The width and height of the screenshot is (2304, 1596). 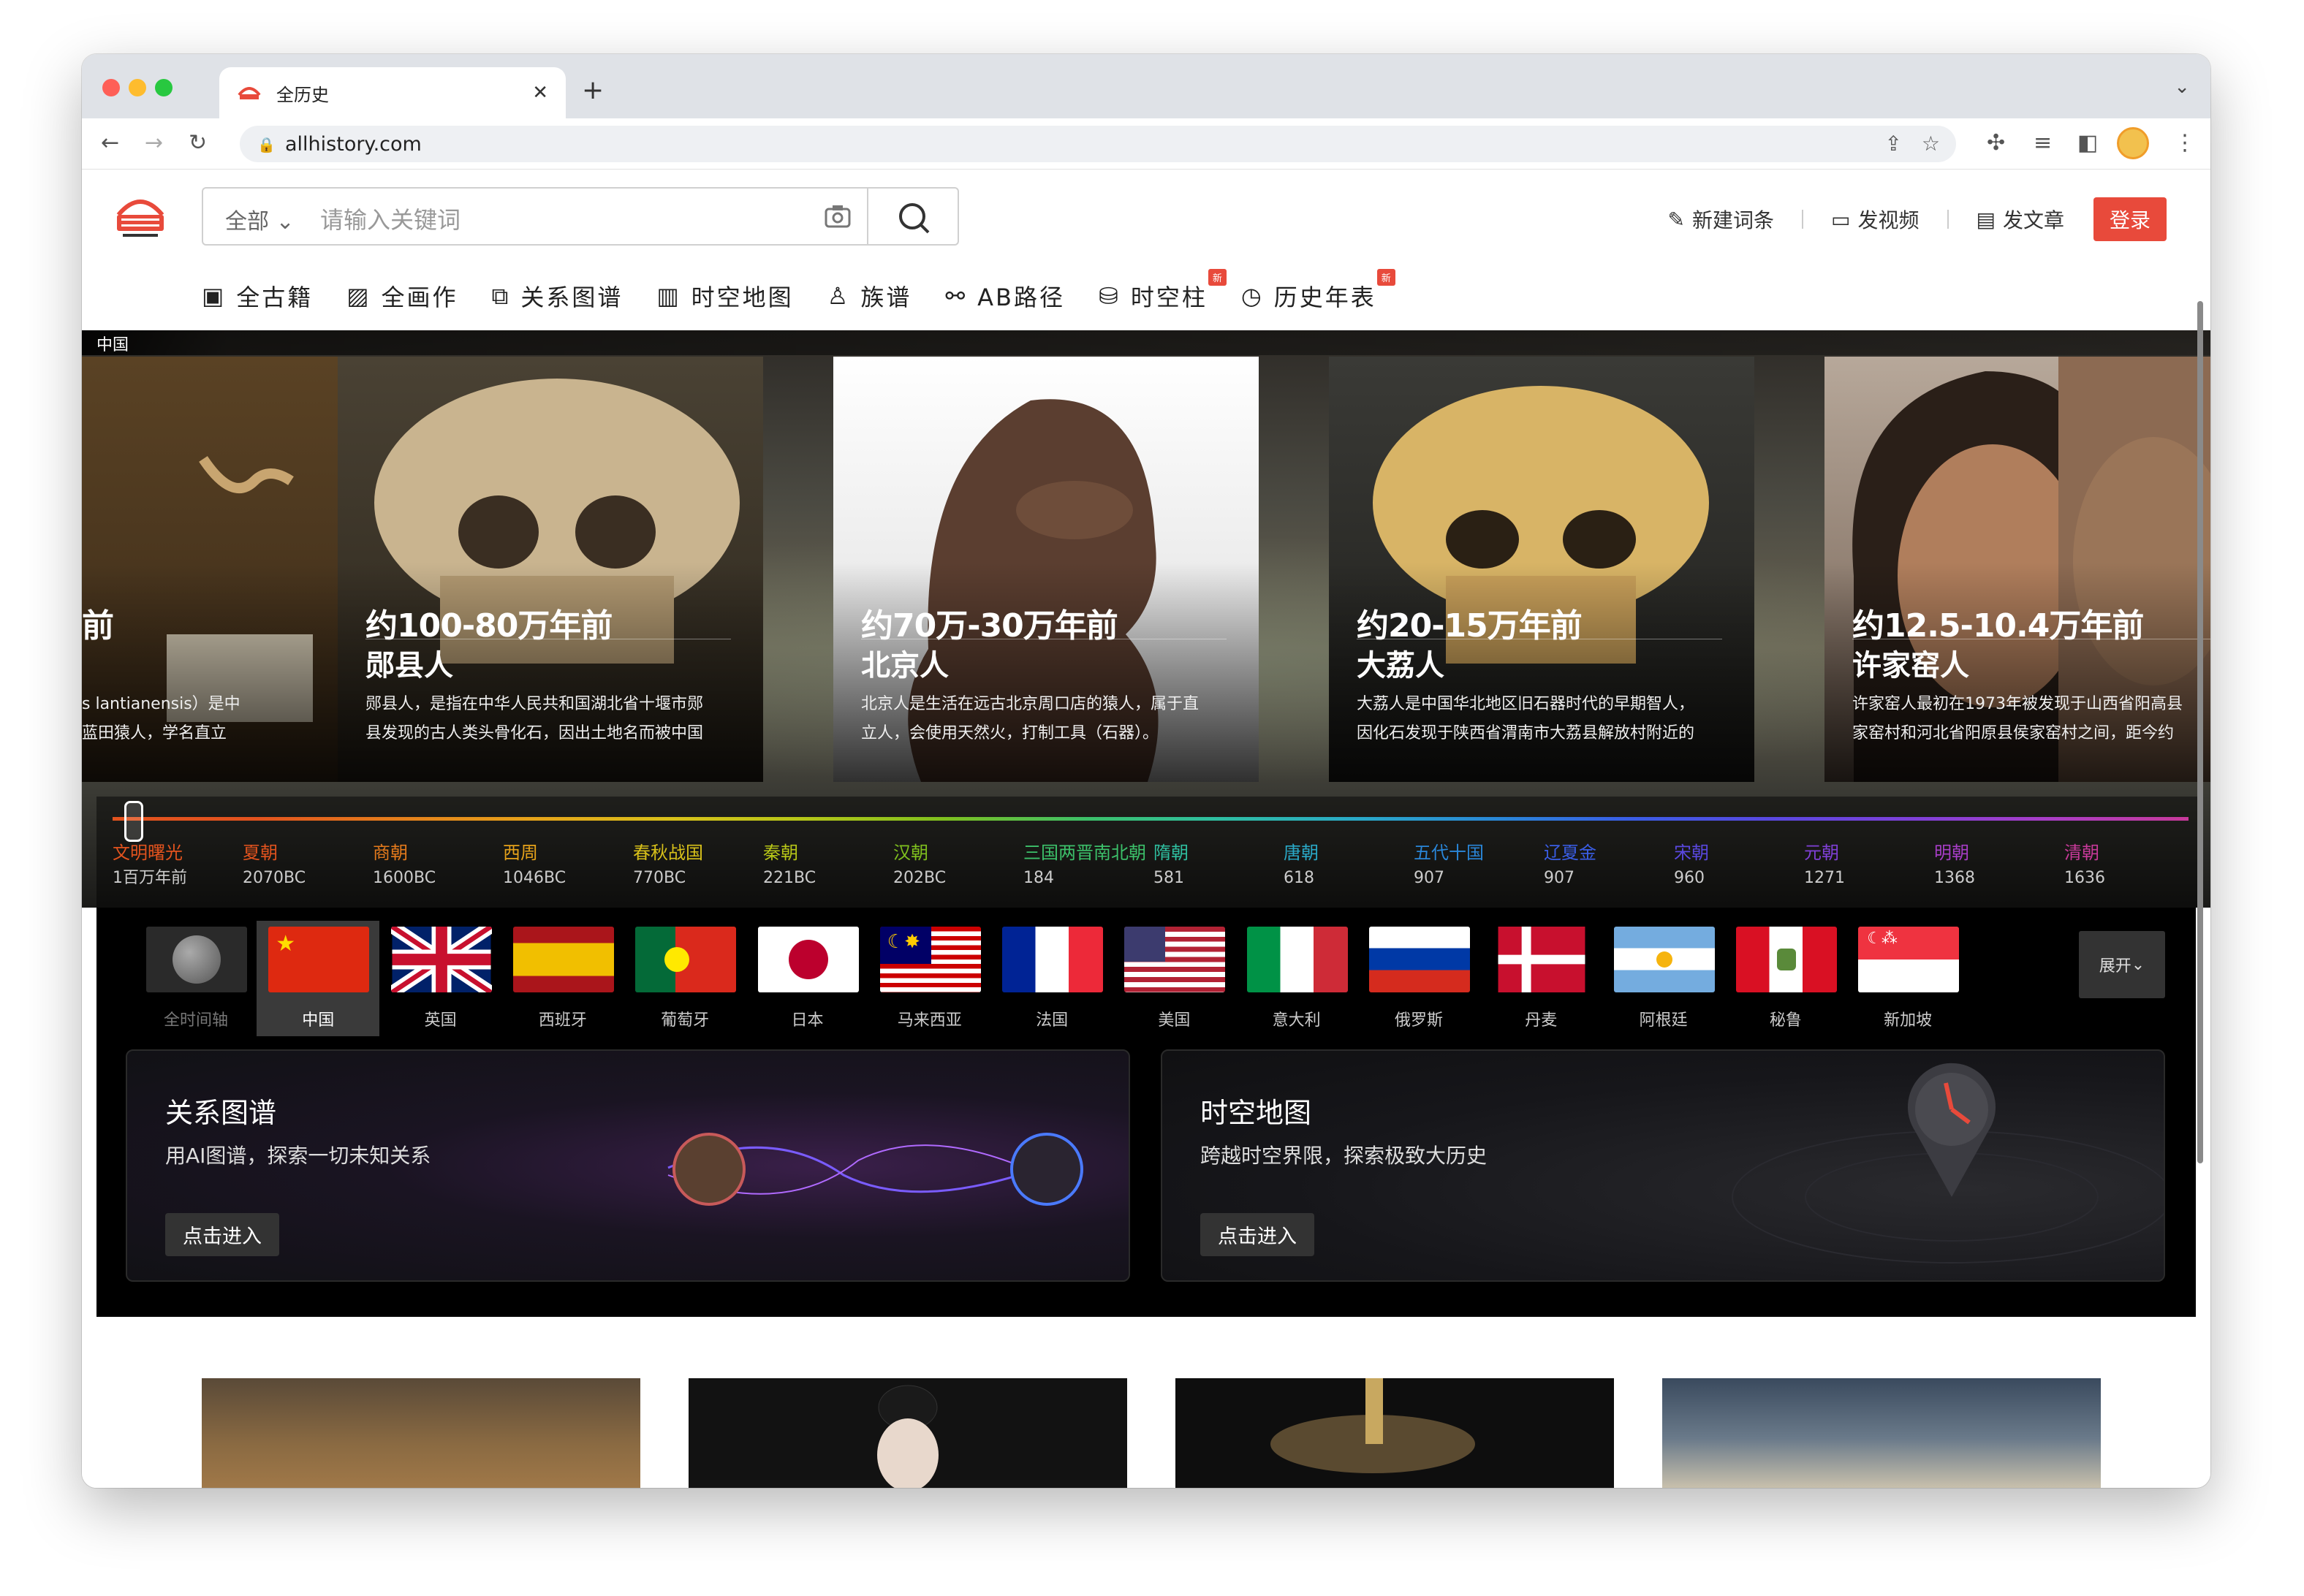 I want to click on new-tab-button: +, so click(x=593, y=90).